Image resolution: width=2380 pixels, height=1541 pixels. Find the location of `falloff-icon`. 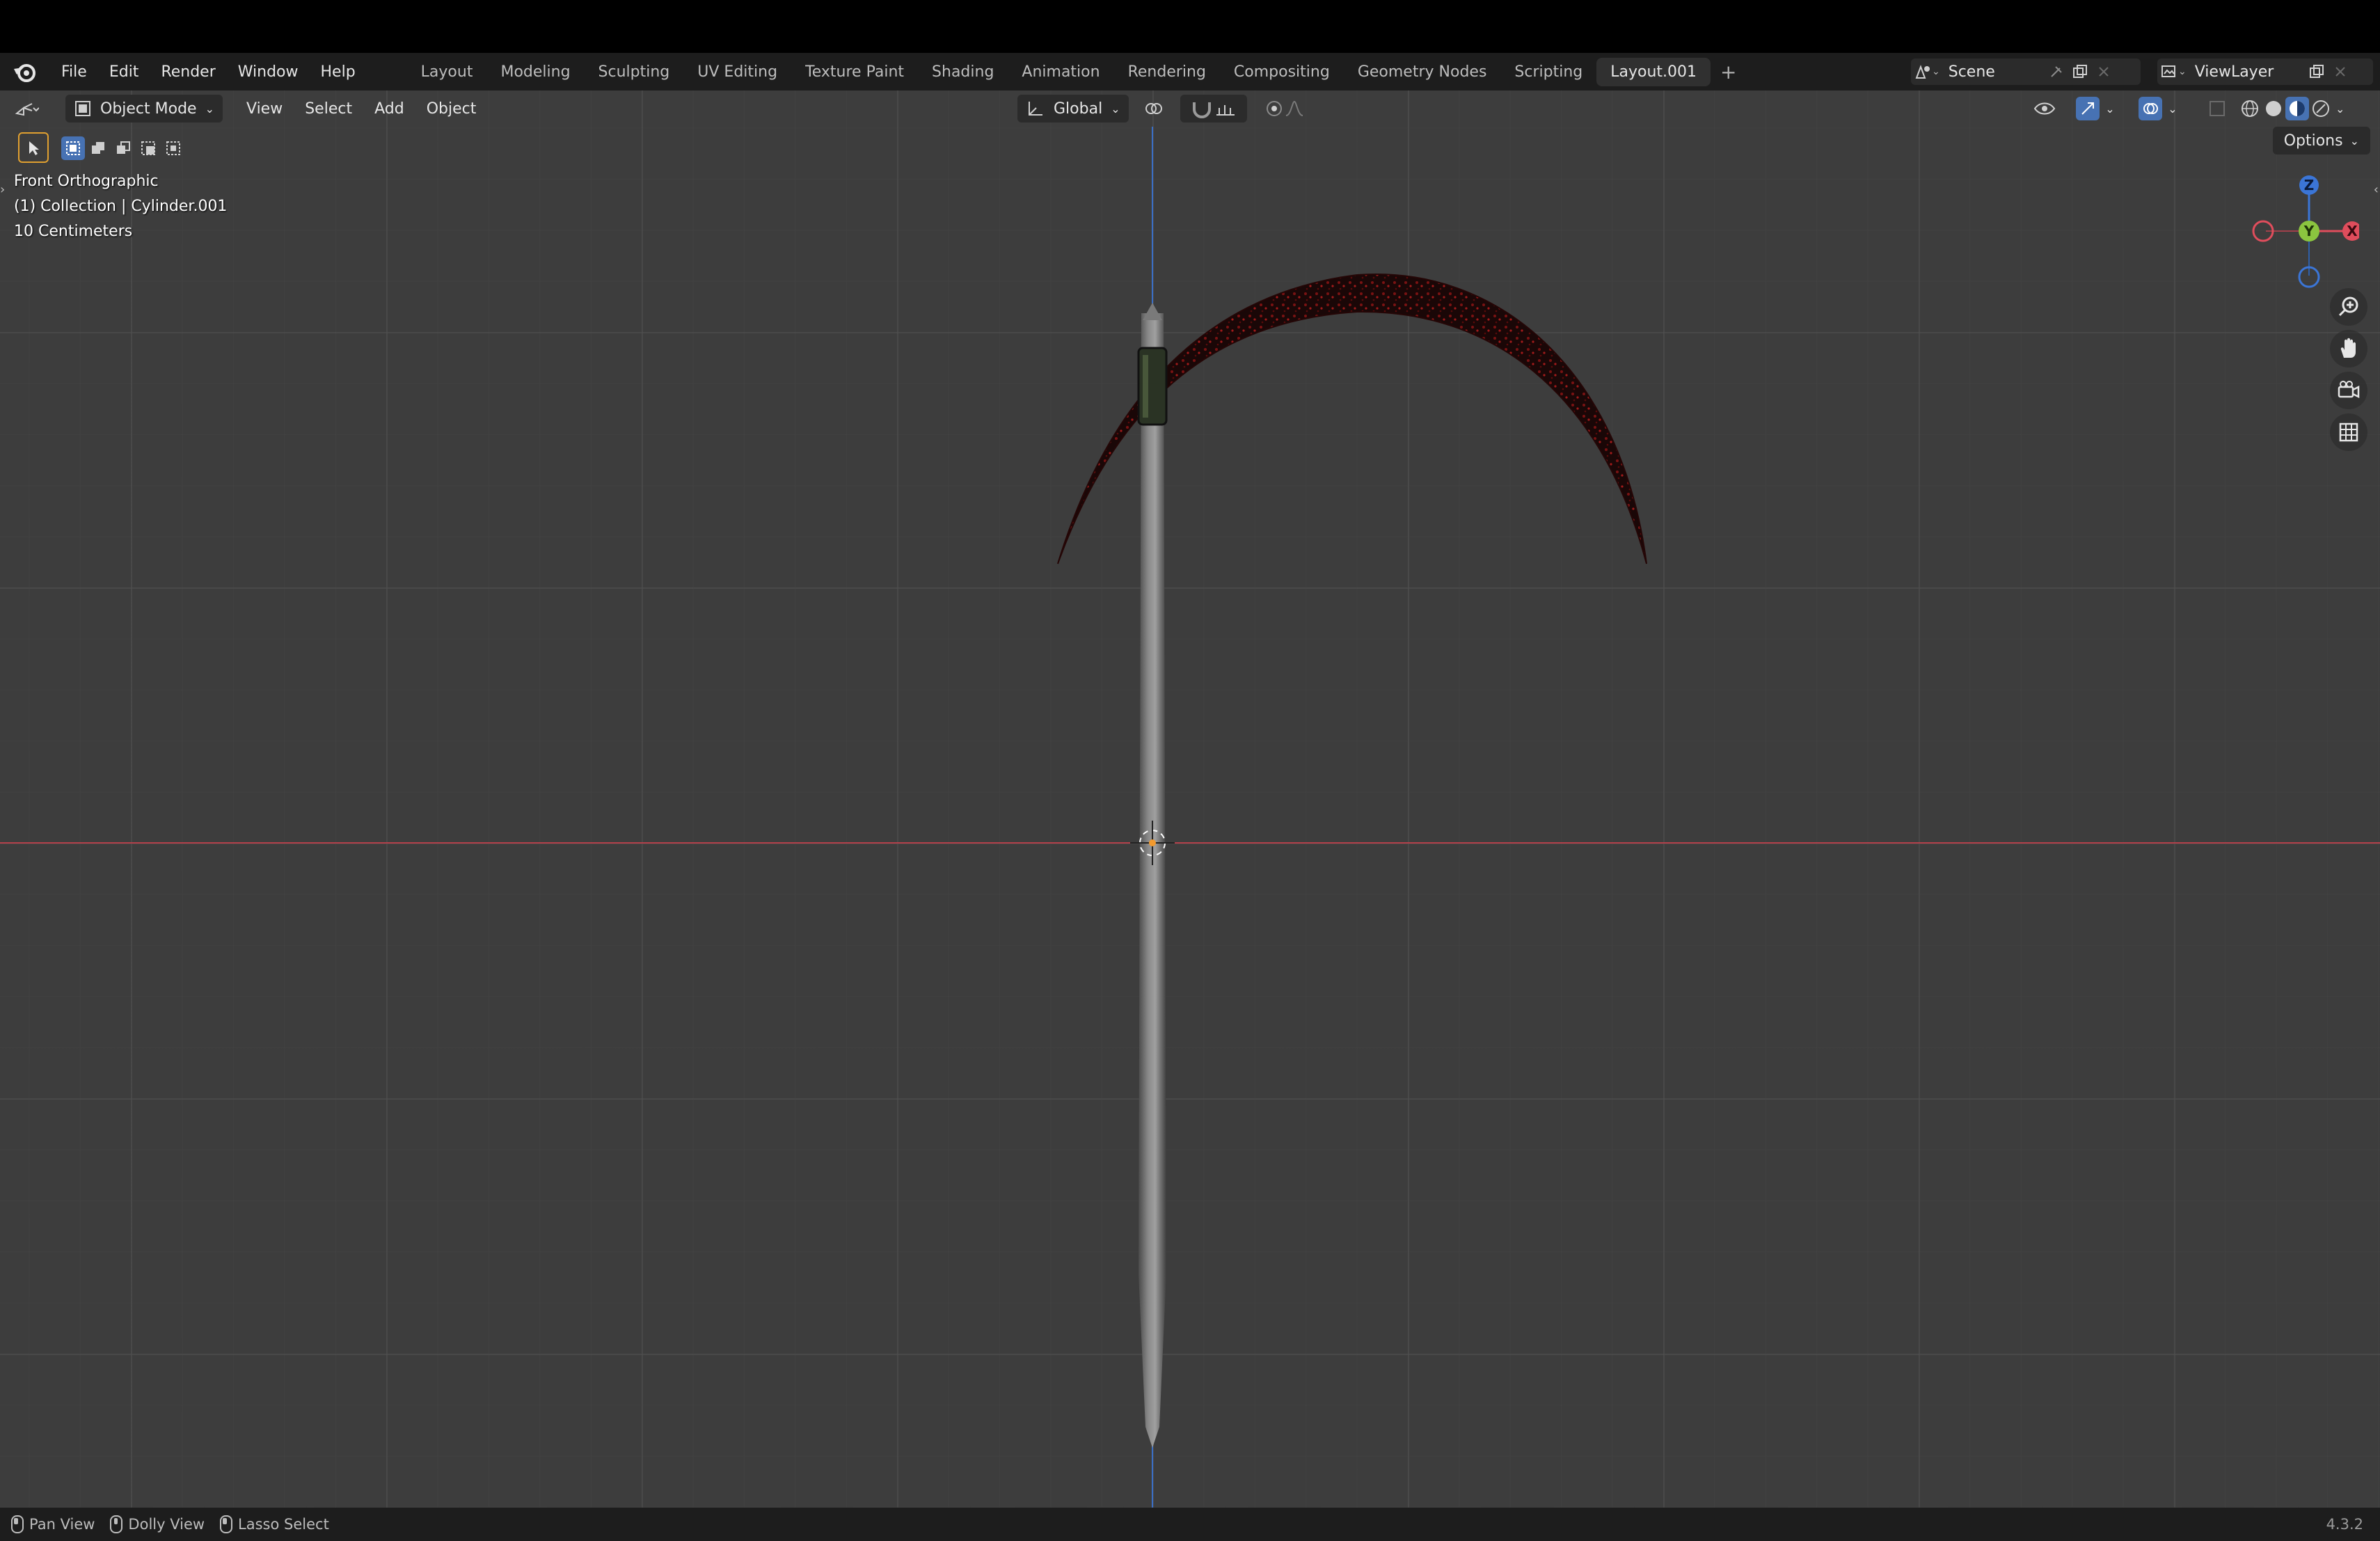

falloff-icon is located at coordinates (1294, 108).